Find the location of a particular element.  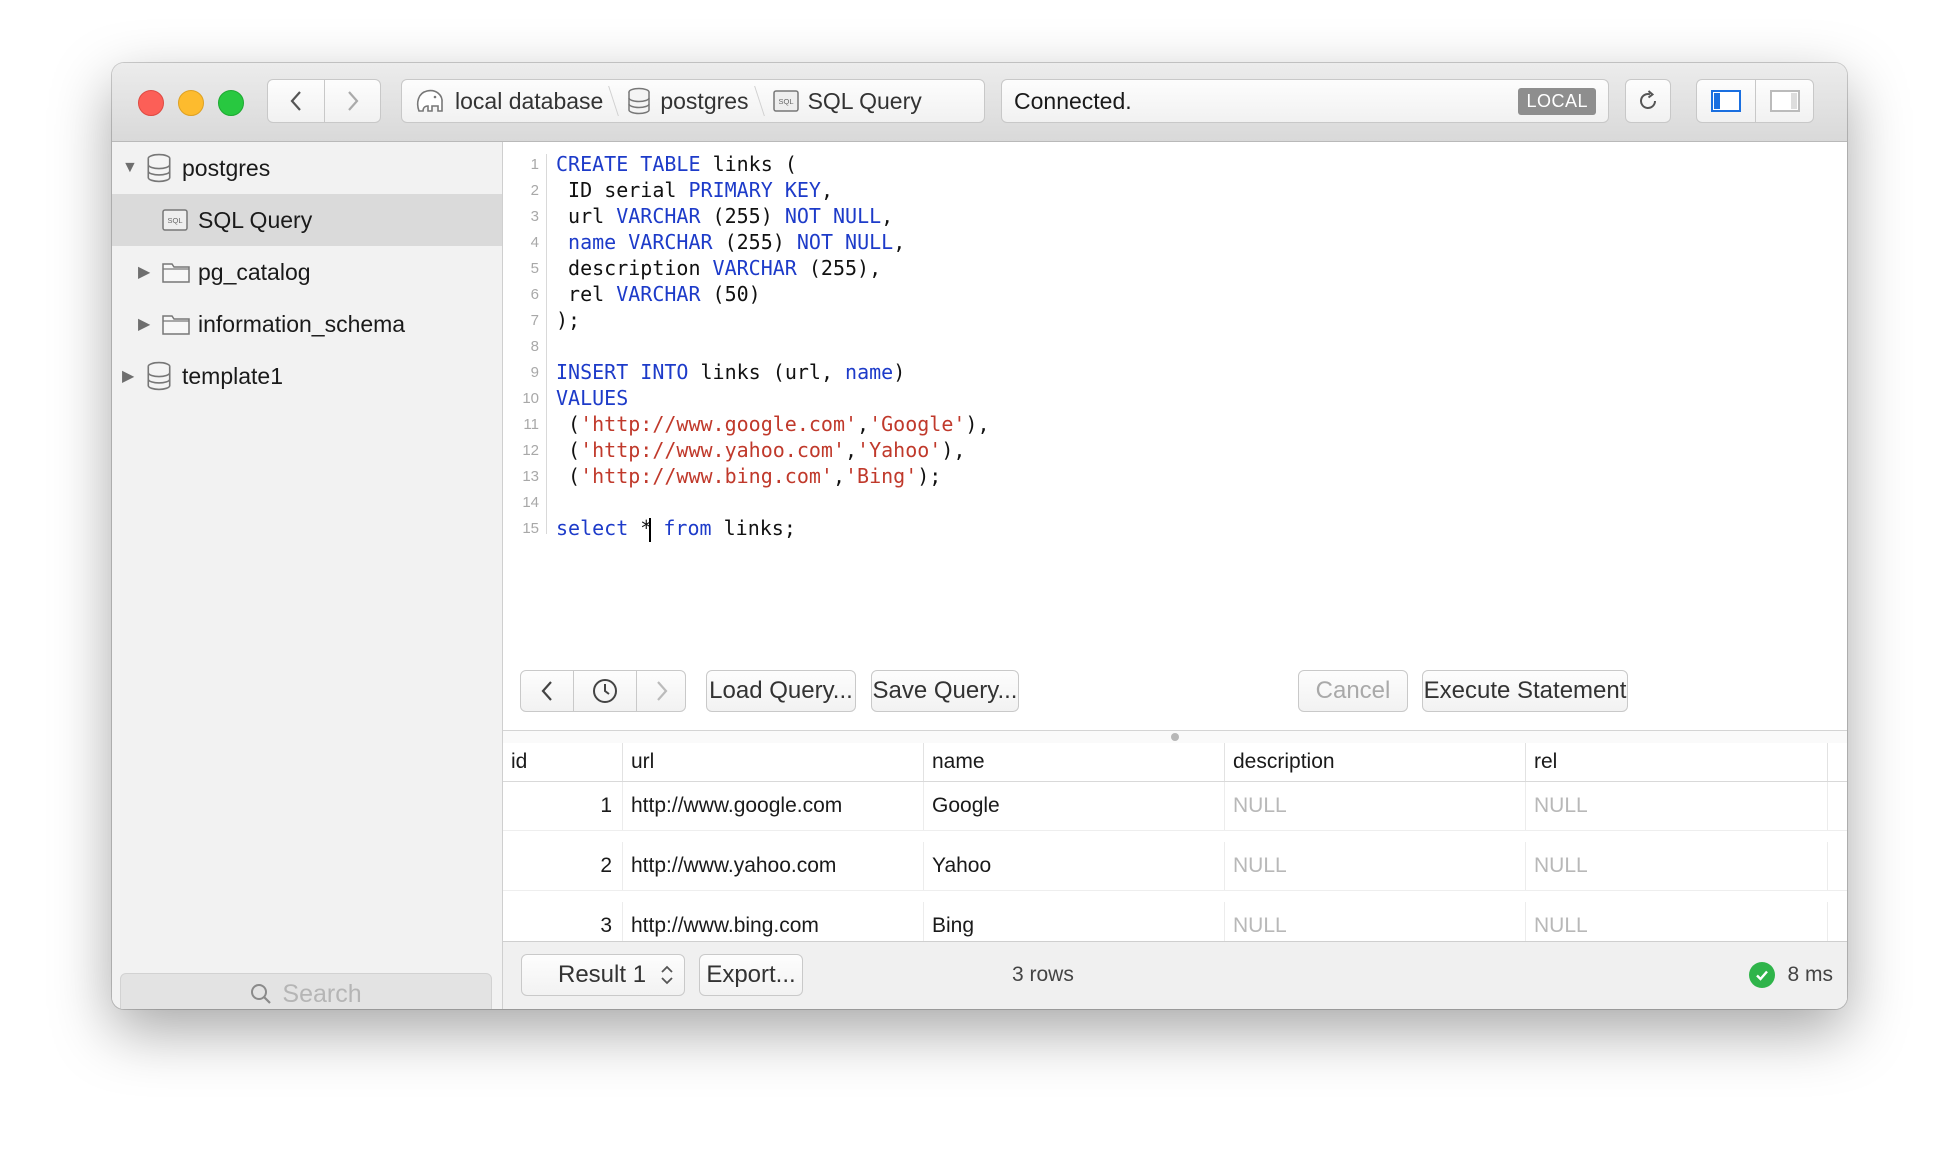

chevron-right-icon is located at coordinates (353, 101).